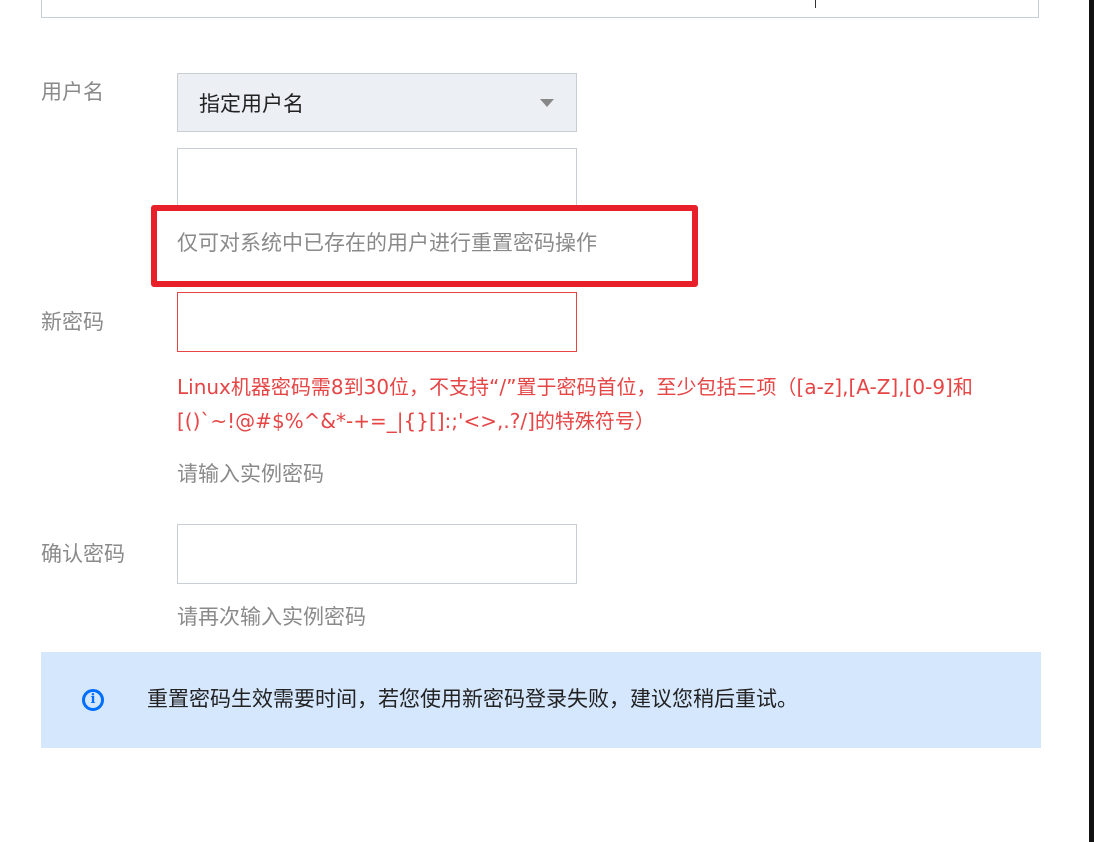 Image resolution: width=1094 pixels, height=842 pixels. What do you see at coordinates (540, 9) in the screenshot?
I see `previous-field` at bounding box center [540, 9].